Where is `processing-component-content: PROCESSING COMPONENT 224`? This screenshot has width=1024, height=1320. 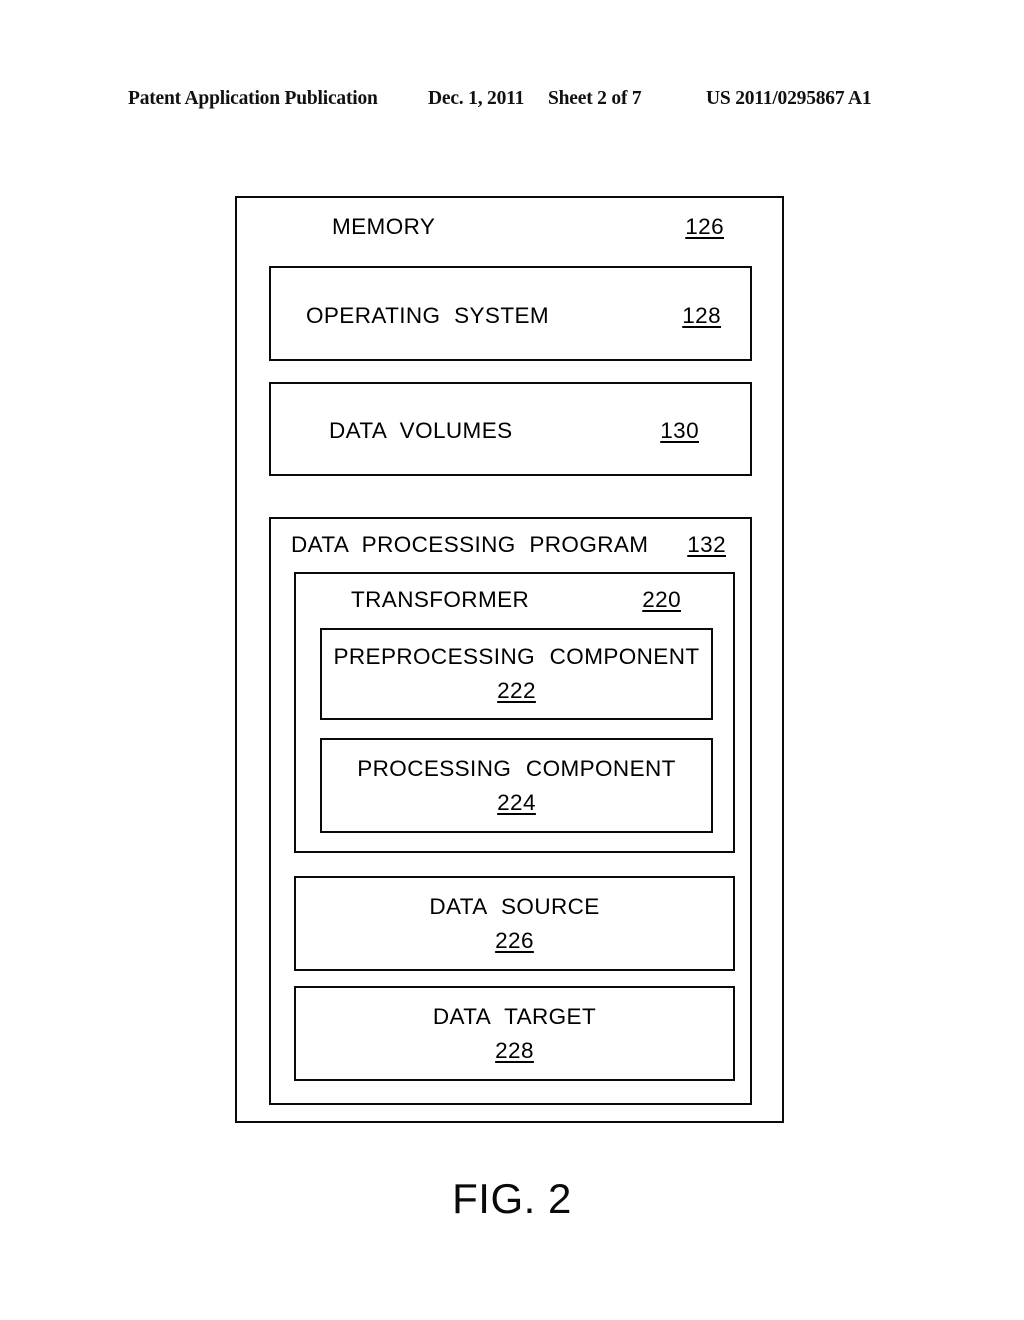
processing-component-content: PROCESSING COMPONENT 224 is located at coordinates (516, 785).